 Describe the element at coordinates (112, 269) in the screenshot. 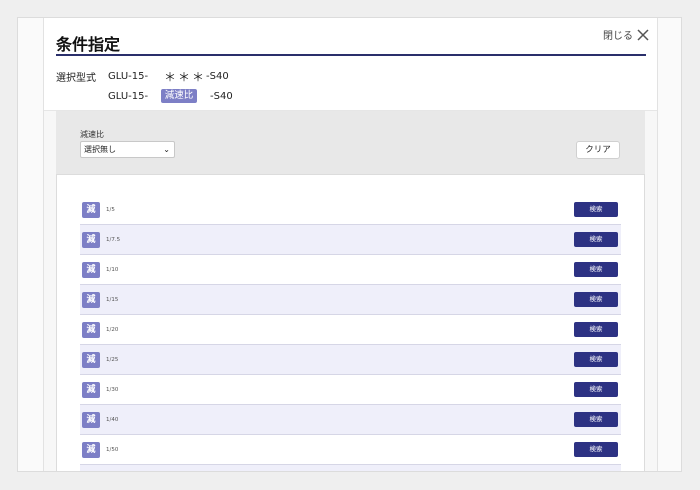

I see `ratio-value: 1/10` at that location.